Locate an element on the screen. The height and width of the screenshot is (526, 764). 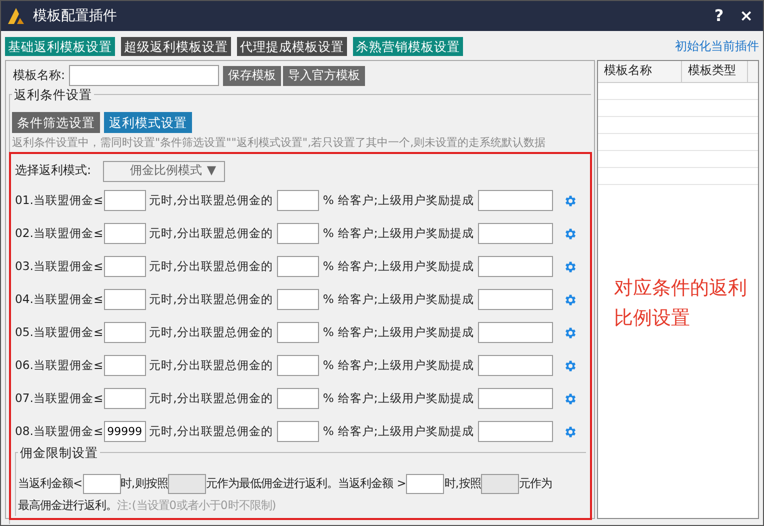
window-title: 模板配置插件 is located at coordinates (75, 16).